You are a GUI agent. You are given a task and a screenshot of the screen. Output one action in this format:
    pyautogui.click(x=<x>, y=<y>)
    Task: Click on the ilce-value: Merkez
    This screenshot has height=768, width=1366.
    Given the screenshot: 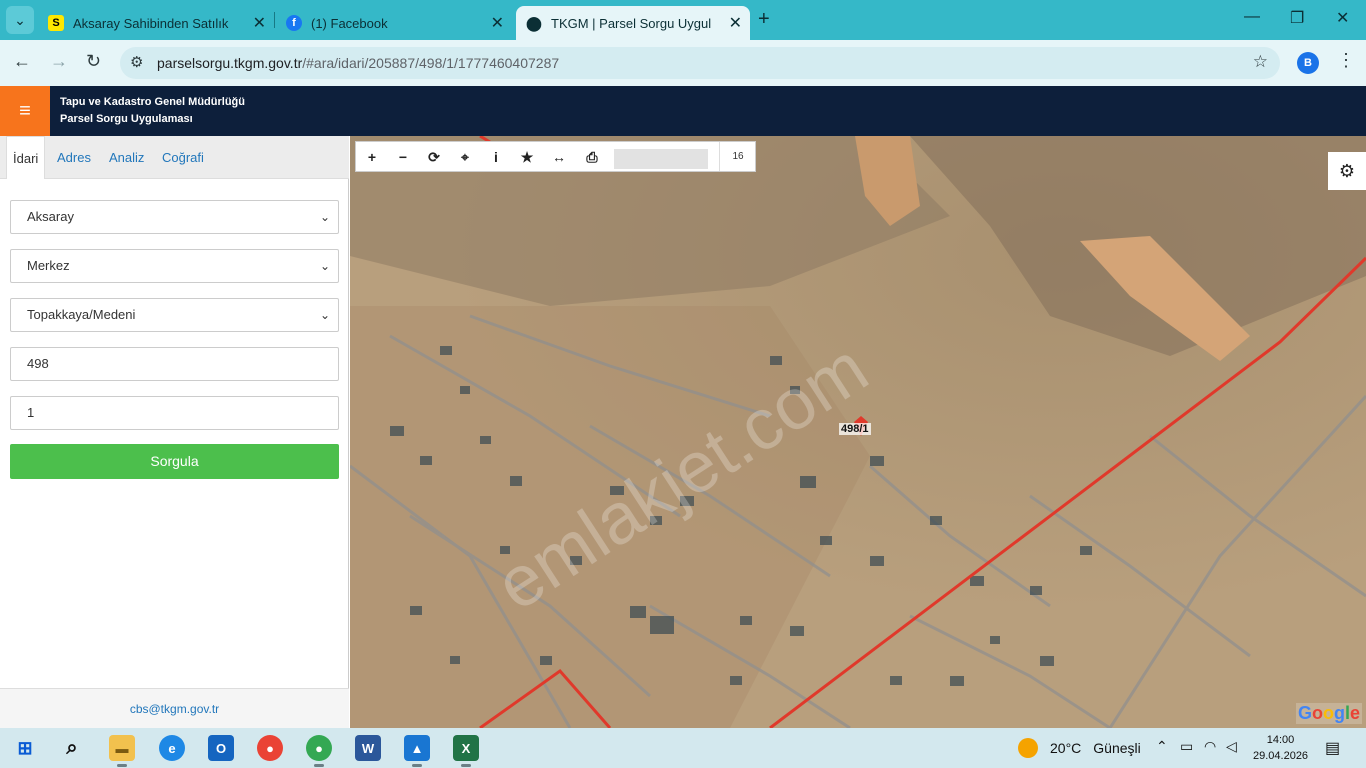 What is the action you would take?
    pyautogui.click(x=48, y=265)
    